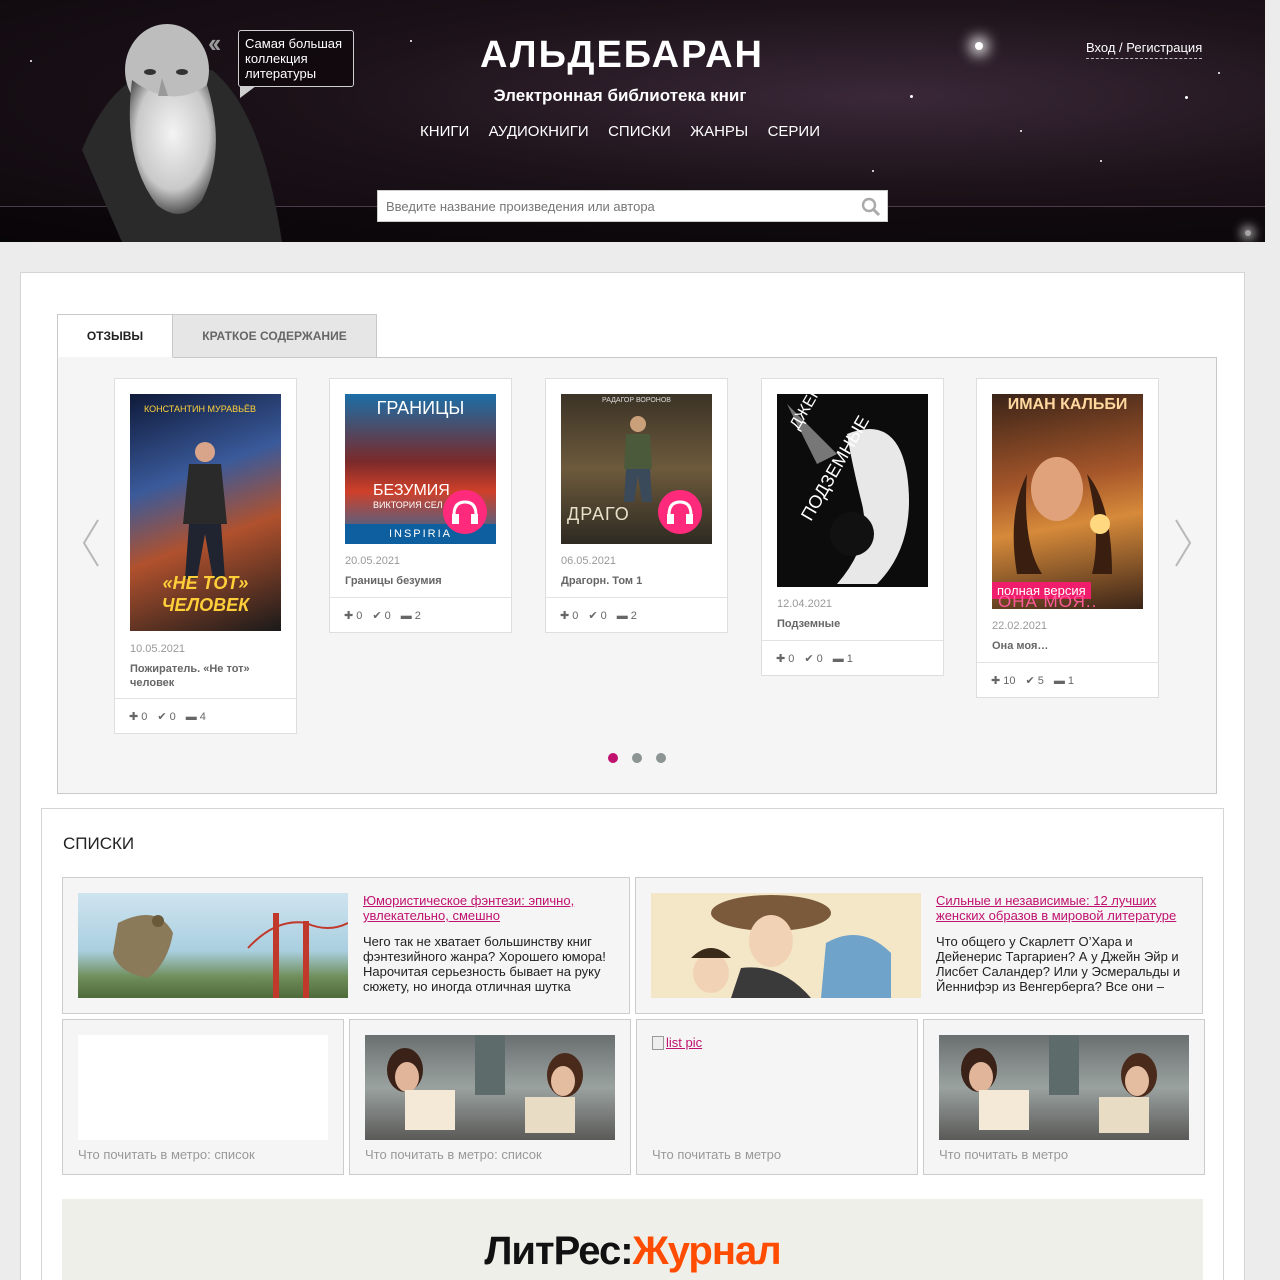  I want to click on book-cover: ИМАН КАЛЬБИ полная версия ОНА МОЯ.., so click(1067, 501).